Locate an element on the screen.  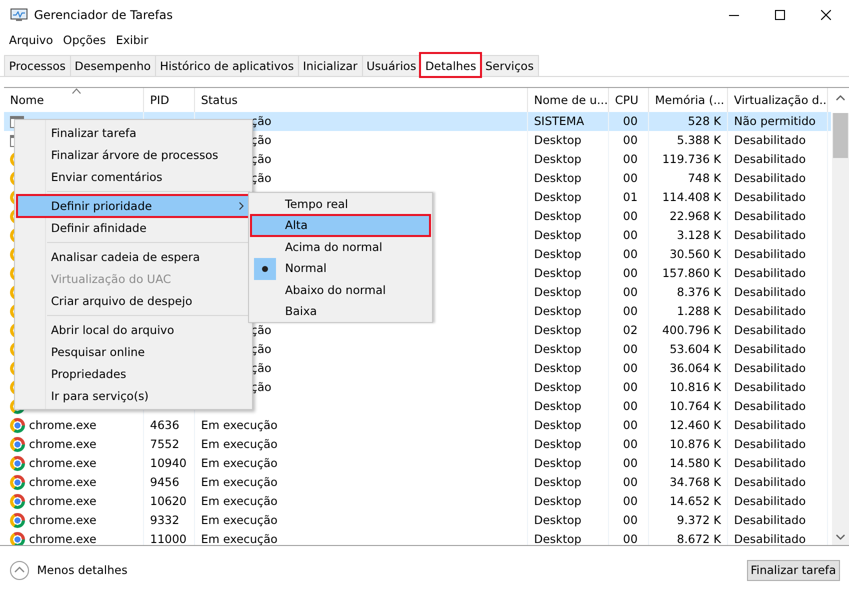
tab: Serviços is located at coordinates (509, 65).